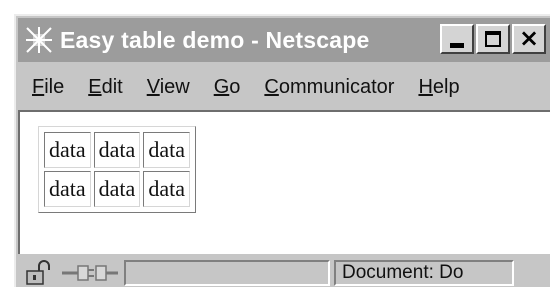 This screenshot has width=550, height=289. I want to click on data-table: data data data data data data, so click(117, 169).